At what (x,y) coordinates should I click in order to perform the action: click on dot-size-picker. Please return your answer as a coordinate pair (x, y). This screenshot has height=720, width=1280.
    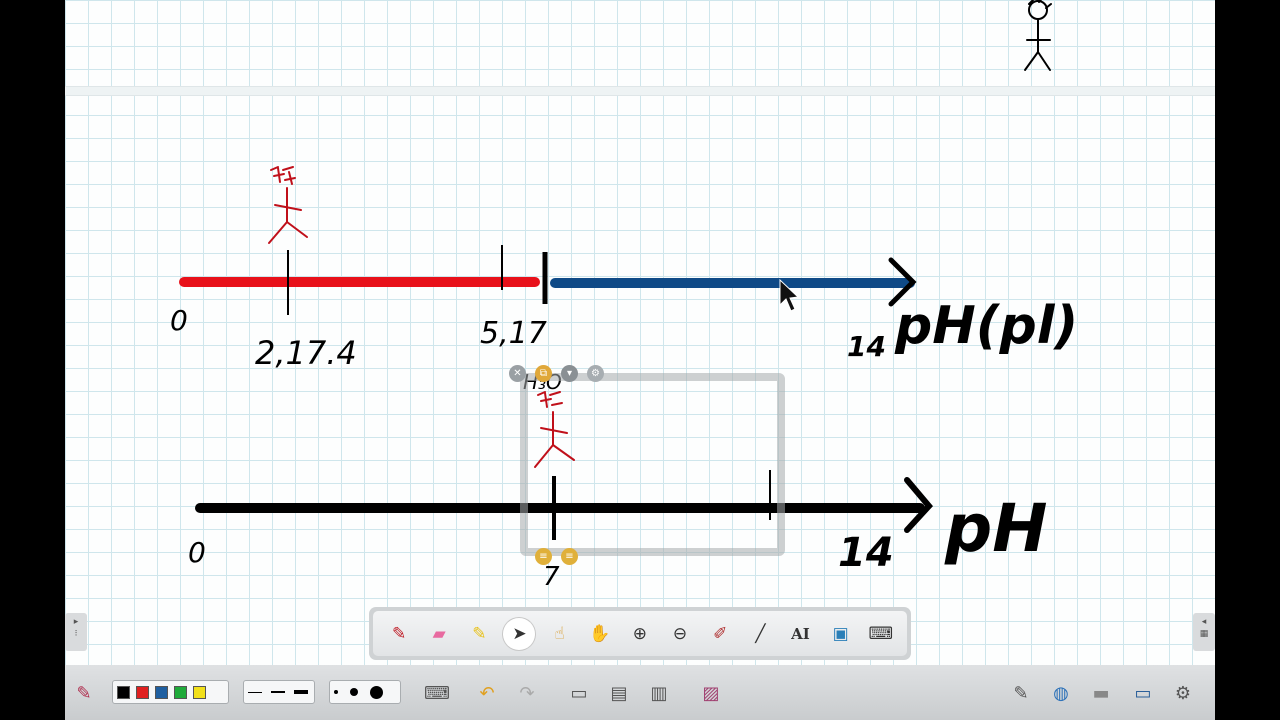
    Looking at the image, I should click on (365, 692).